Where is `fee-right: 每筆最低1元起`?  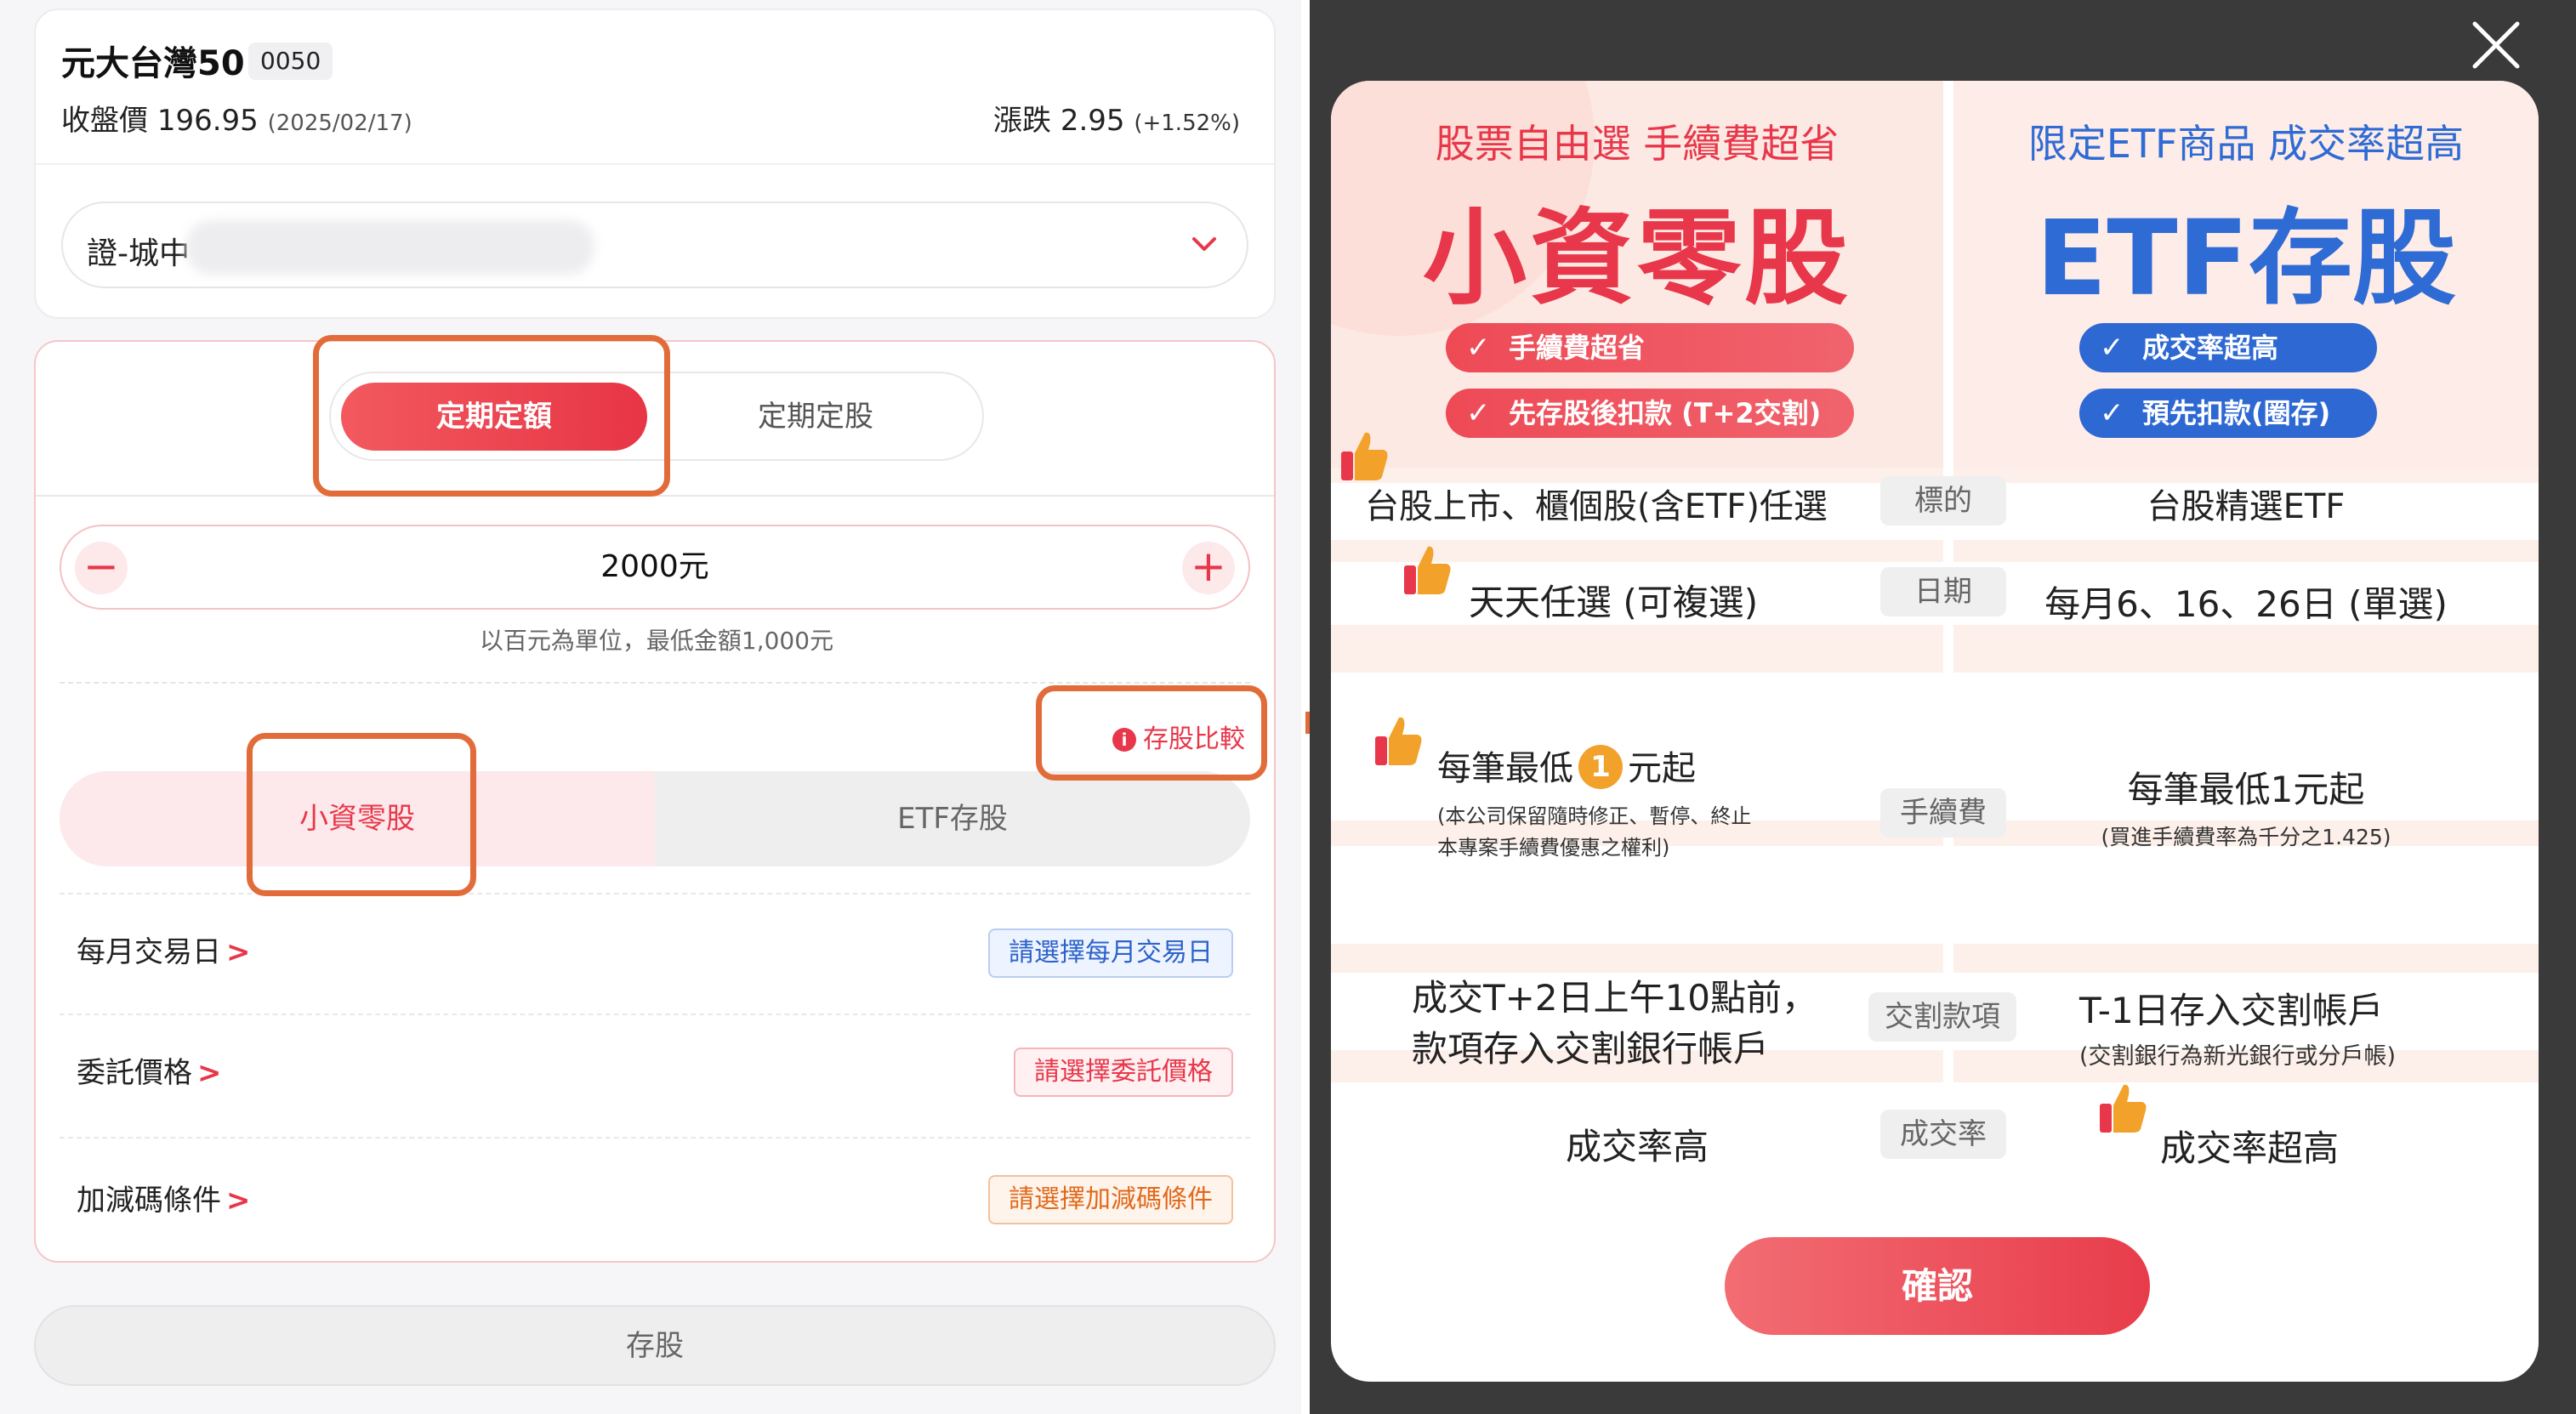
fee-right: 每筆最低1元起 is located at coordinates (2246, 789).